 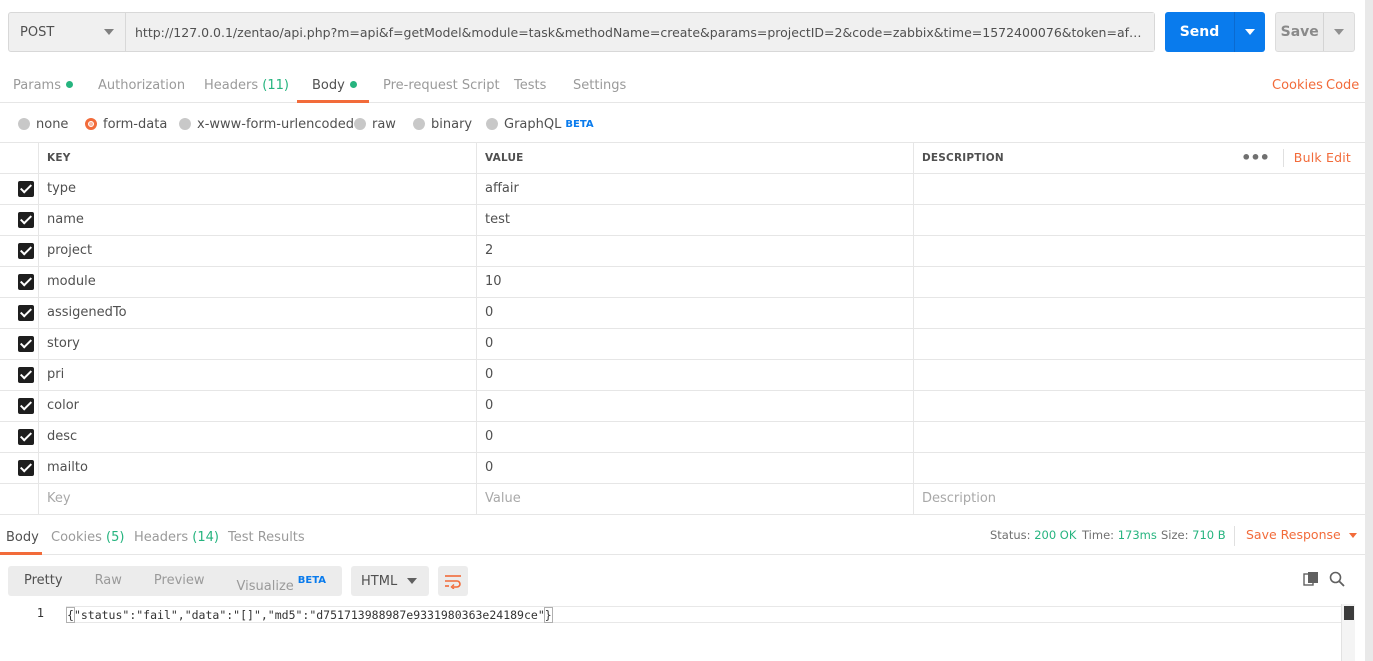 I want to click on radio-binary: binary, so click(x=442, y=124).